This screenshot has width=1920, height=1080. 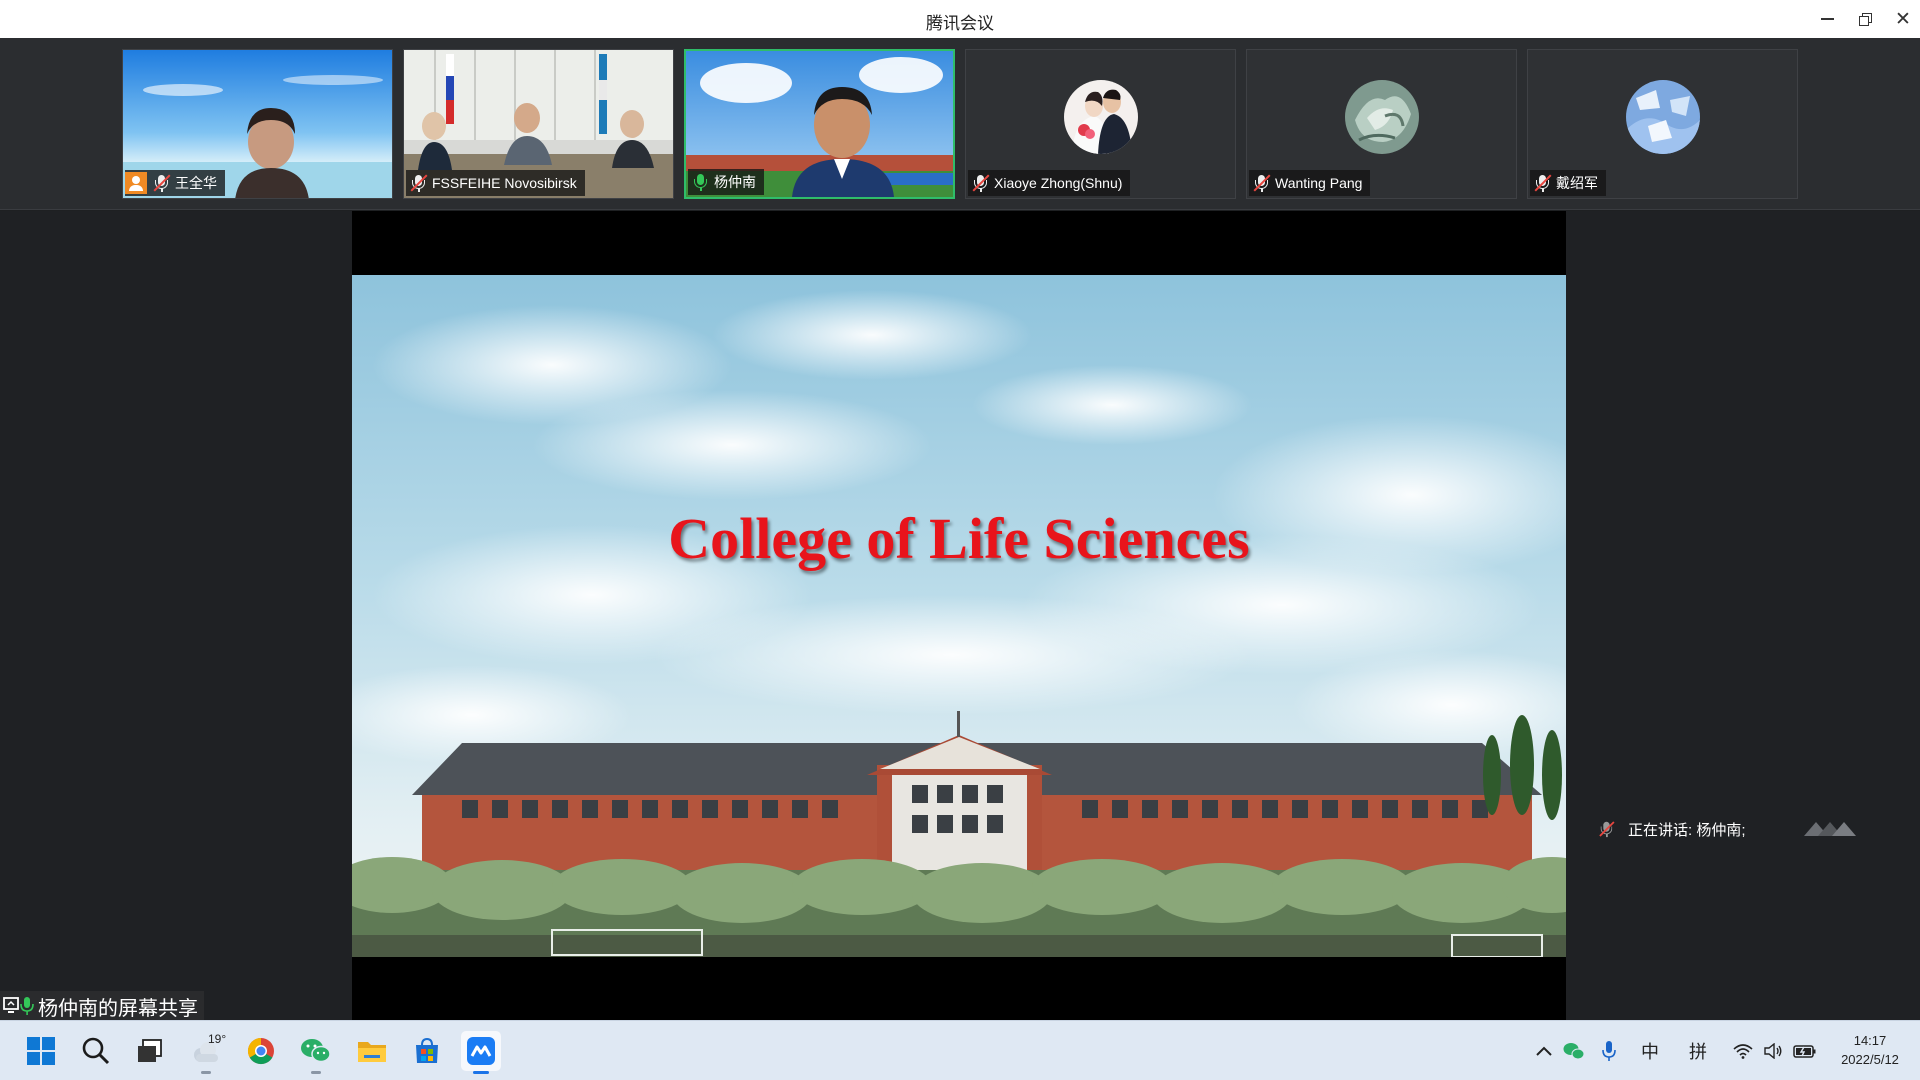 I want to click on start-icon, so click(x=41, y=1051).